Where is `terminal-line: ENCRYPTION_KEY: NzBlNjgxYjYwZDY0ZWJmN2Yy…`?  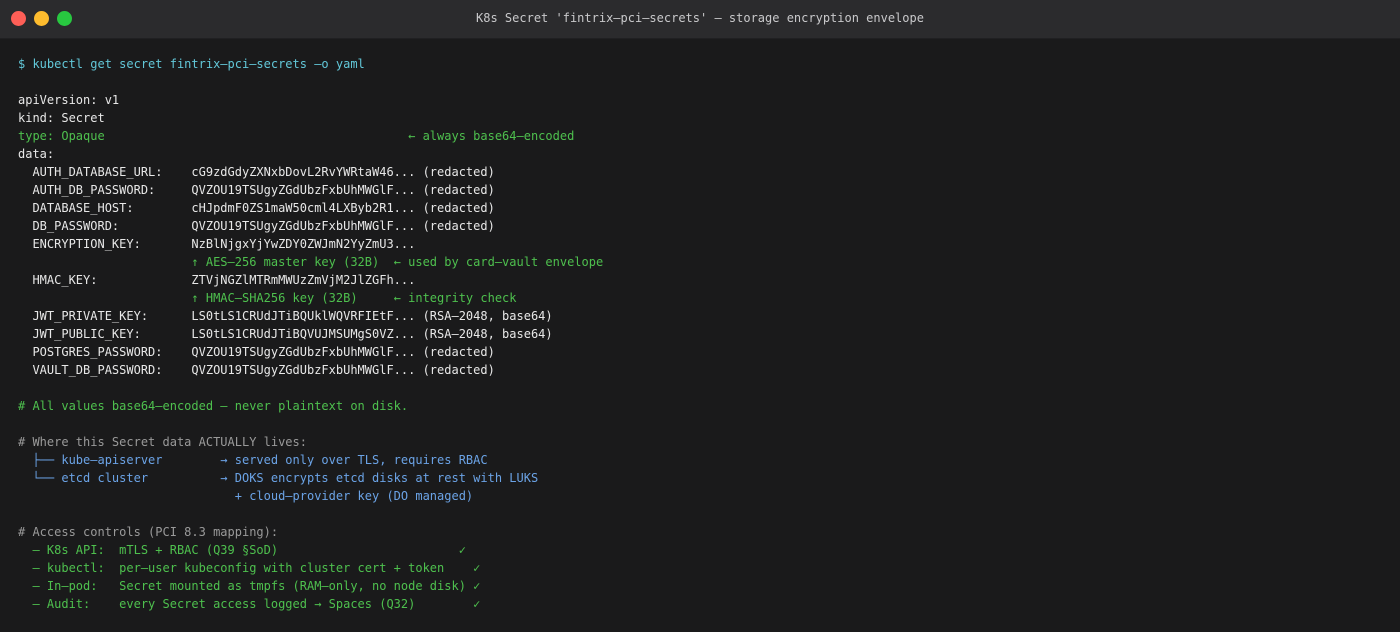 terminal-line: ENCRYPTION_KEY: NzBlNjgxYjYwZDY0ZWJmN2Yy… is located at coordinates (217, 244).